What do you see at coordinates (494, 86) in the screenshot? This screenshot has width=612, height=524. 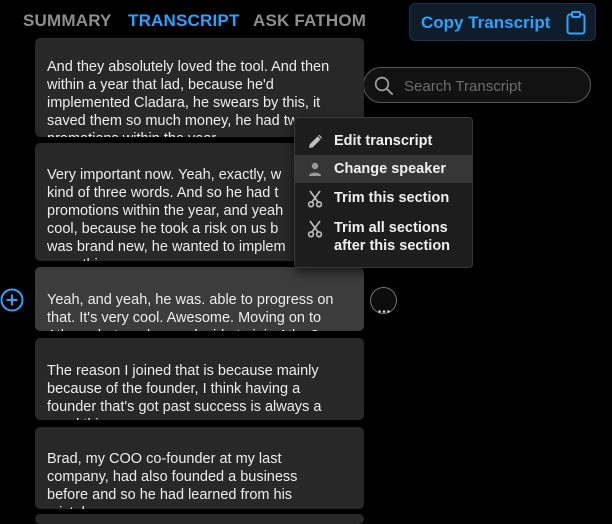 I see `search-input` at bounding box center [494, 86].